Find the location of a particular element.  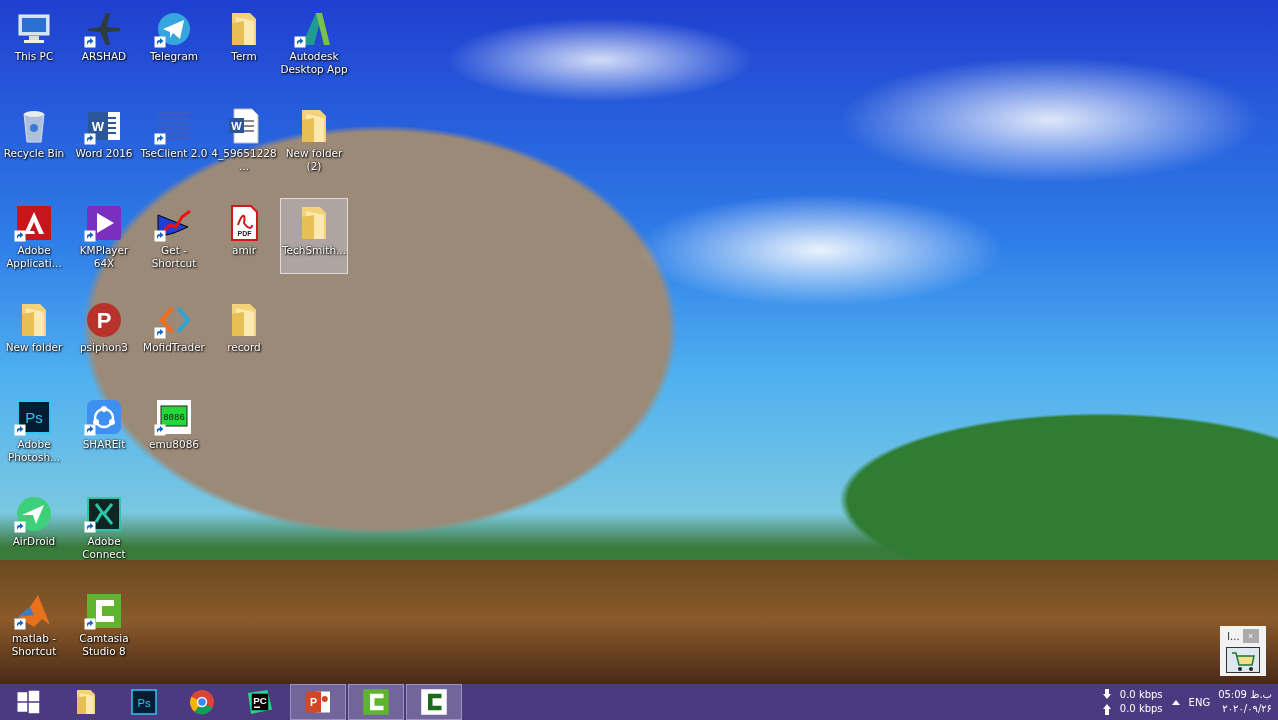

desktop-shortcut: AirDroid is located at coordinates (34, 527).